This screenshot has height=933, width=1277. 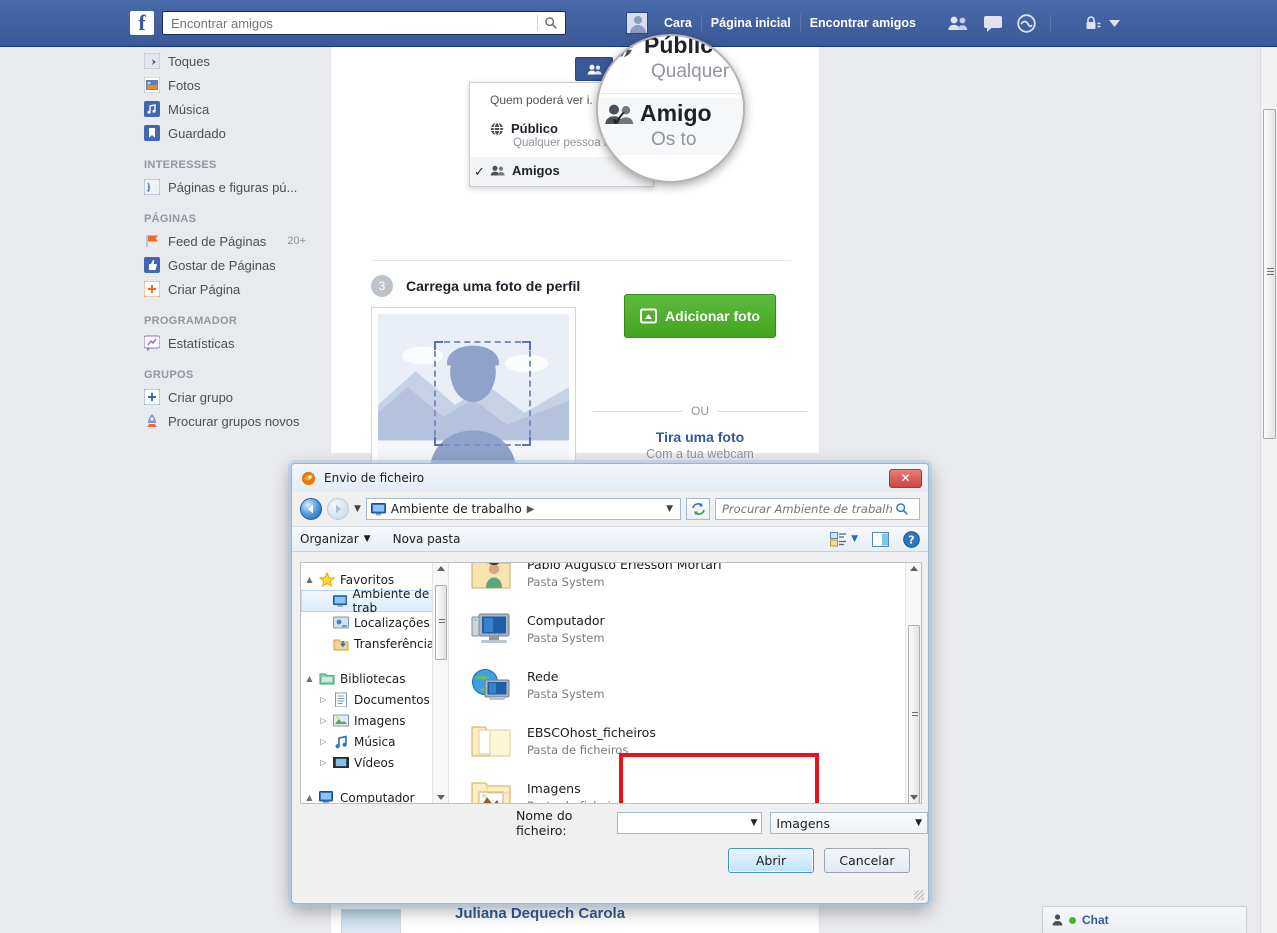 I want to click on new-folder-button: Nova pasta, so click(x=427, y=539).